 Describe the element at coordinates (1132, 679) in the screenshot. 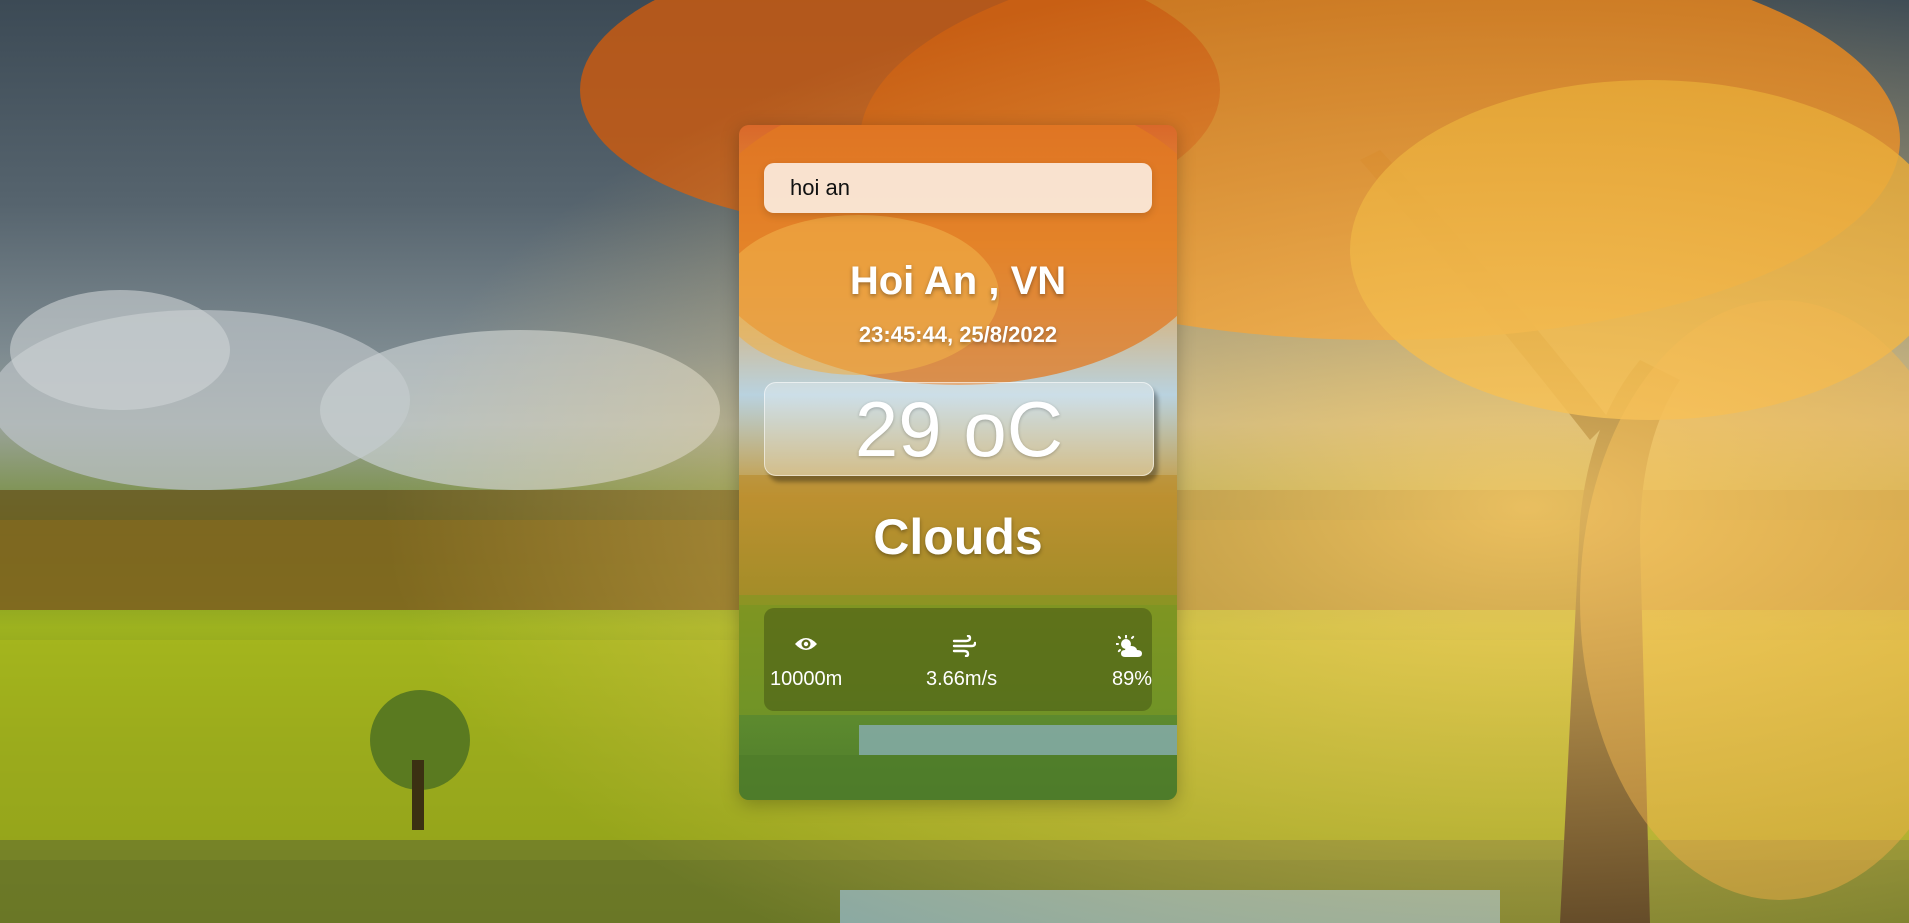

I see `humidity-value: 89%` at that location.